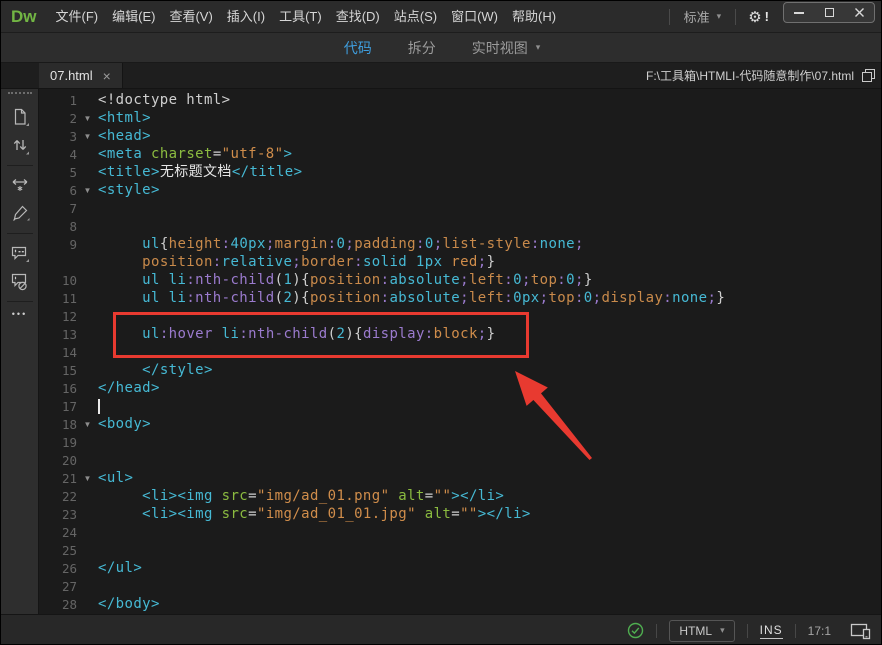  Describe the element at coordinates (300, 17) in the screenshot. I see `menu-tools: 工具(T)` at that location.